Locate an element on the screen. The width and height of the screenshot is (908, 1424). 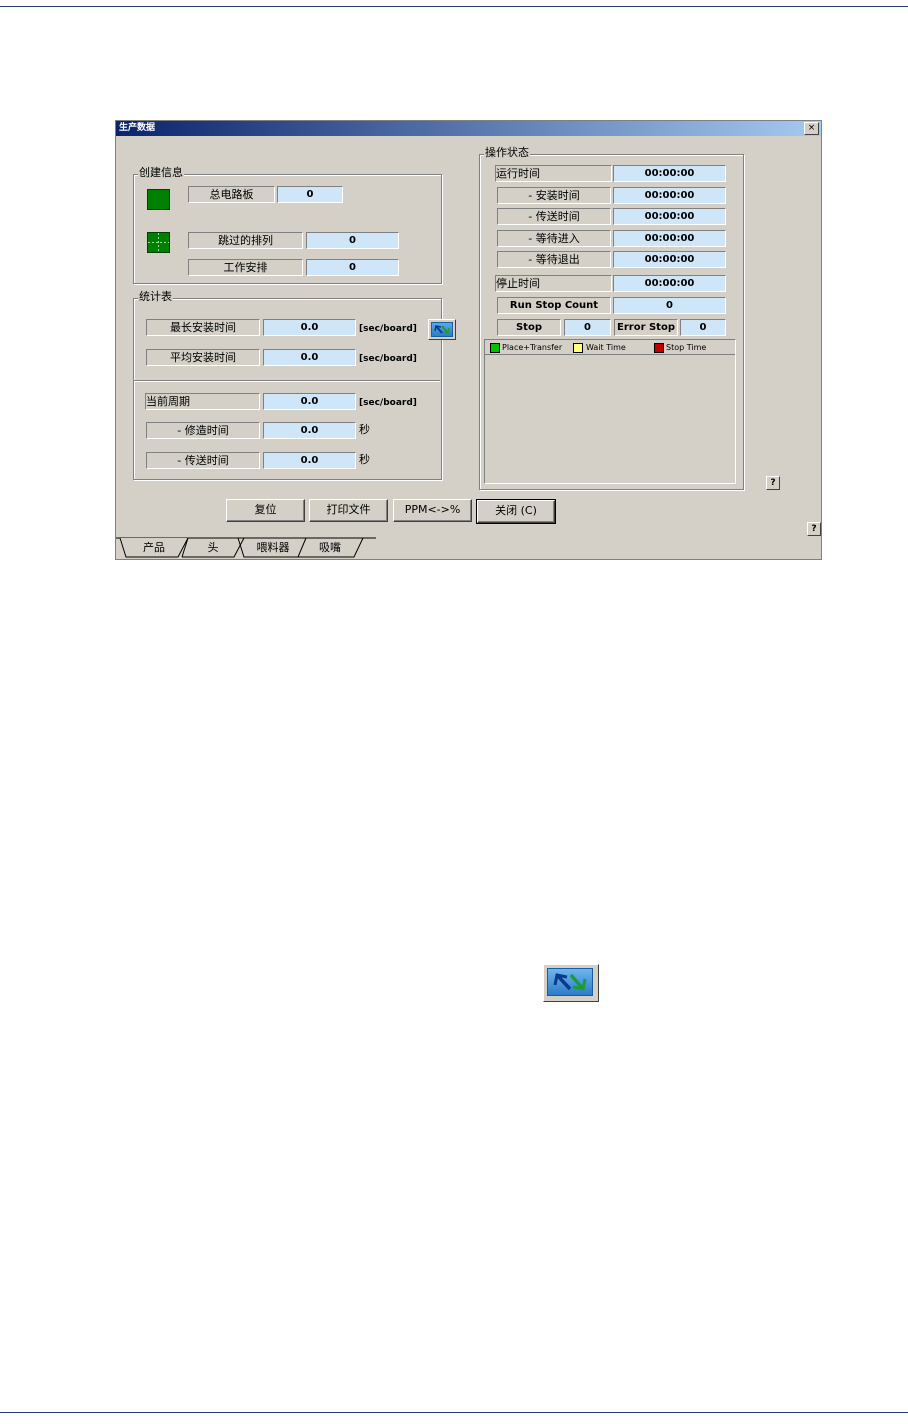
print-button: 打印文件 is located at coordinates (348, 510).